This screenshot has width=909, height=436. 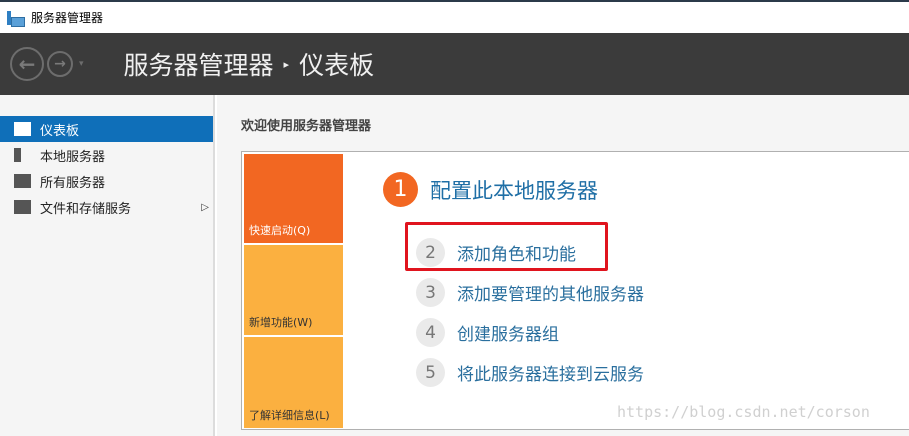 What do you see at coordinates (514, 190) in the screenshot?
I see `step-link: 配置此本地服务器` at bounding box center [514, 190].